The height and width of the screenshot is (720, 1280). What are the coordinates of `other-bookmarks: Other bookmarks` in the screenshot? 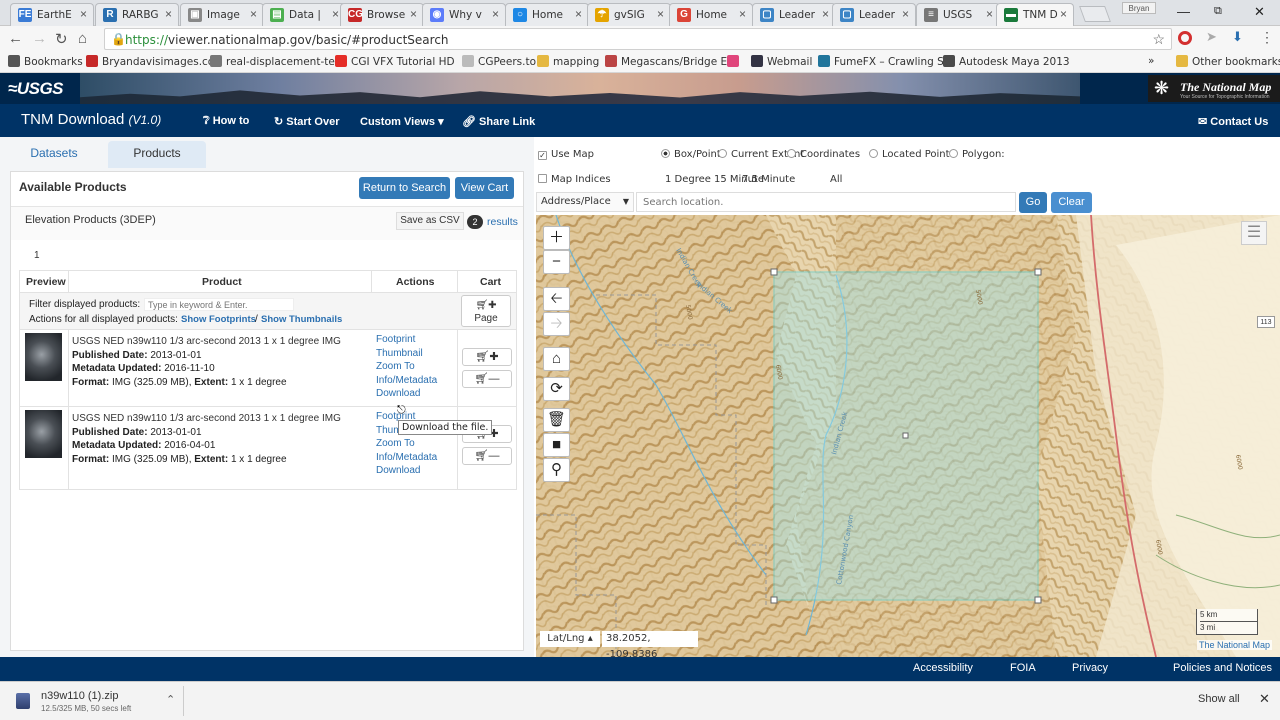 It's located at (1228, 61).